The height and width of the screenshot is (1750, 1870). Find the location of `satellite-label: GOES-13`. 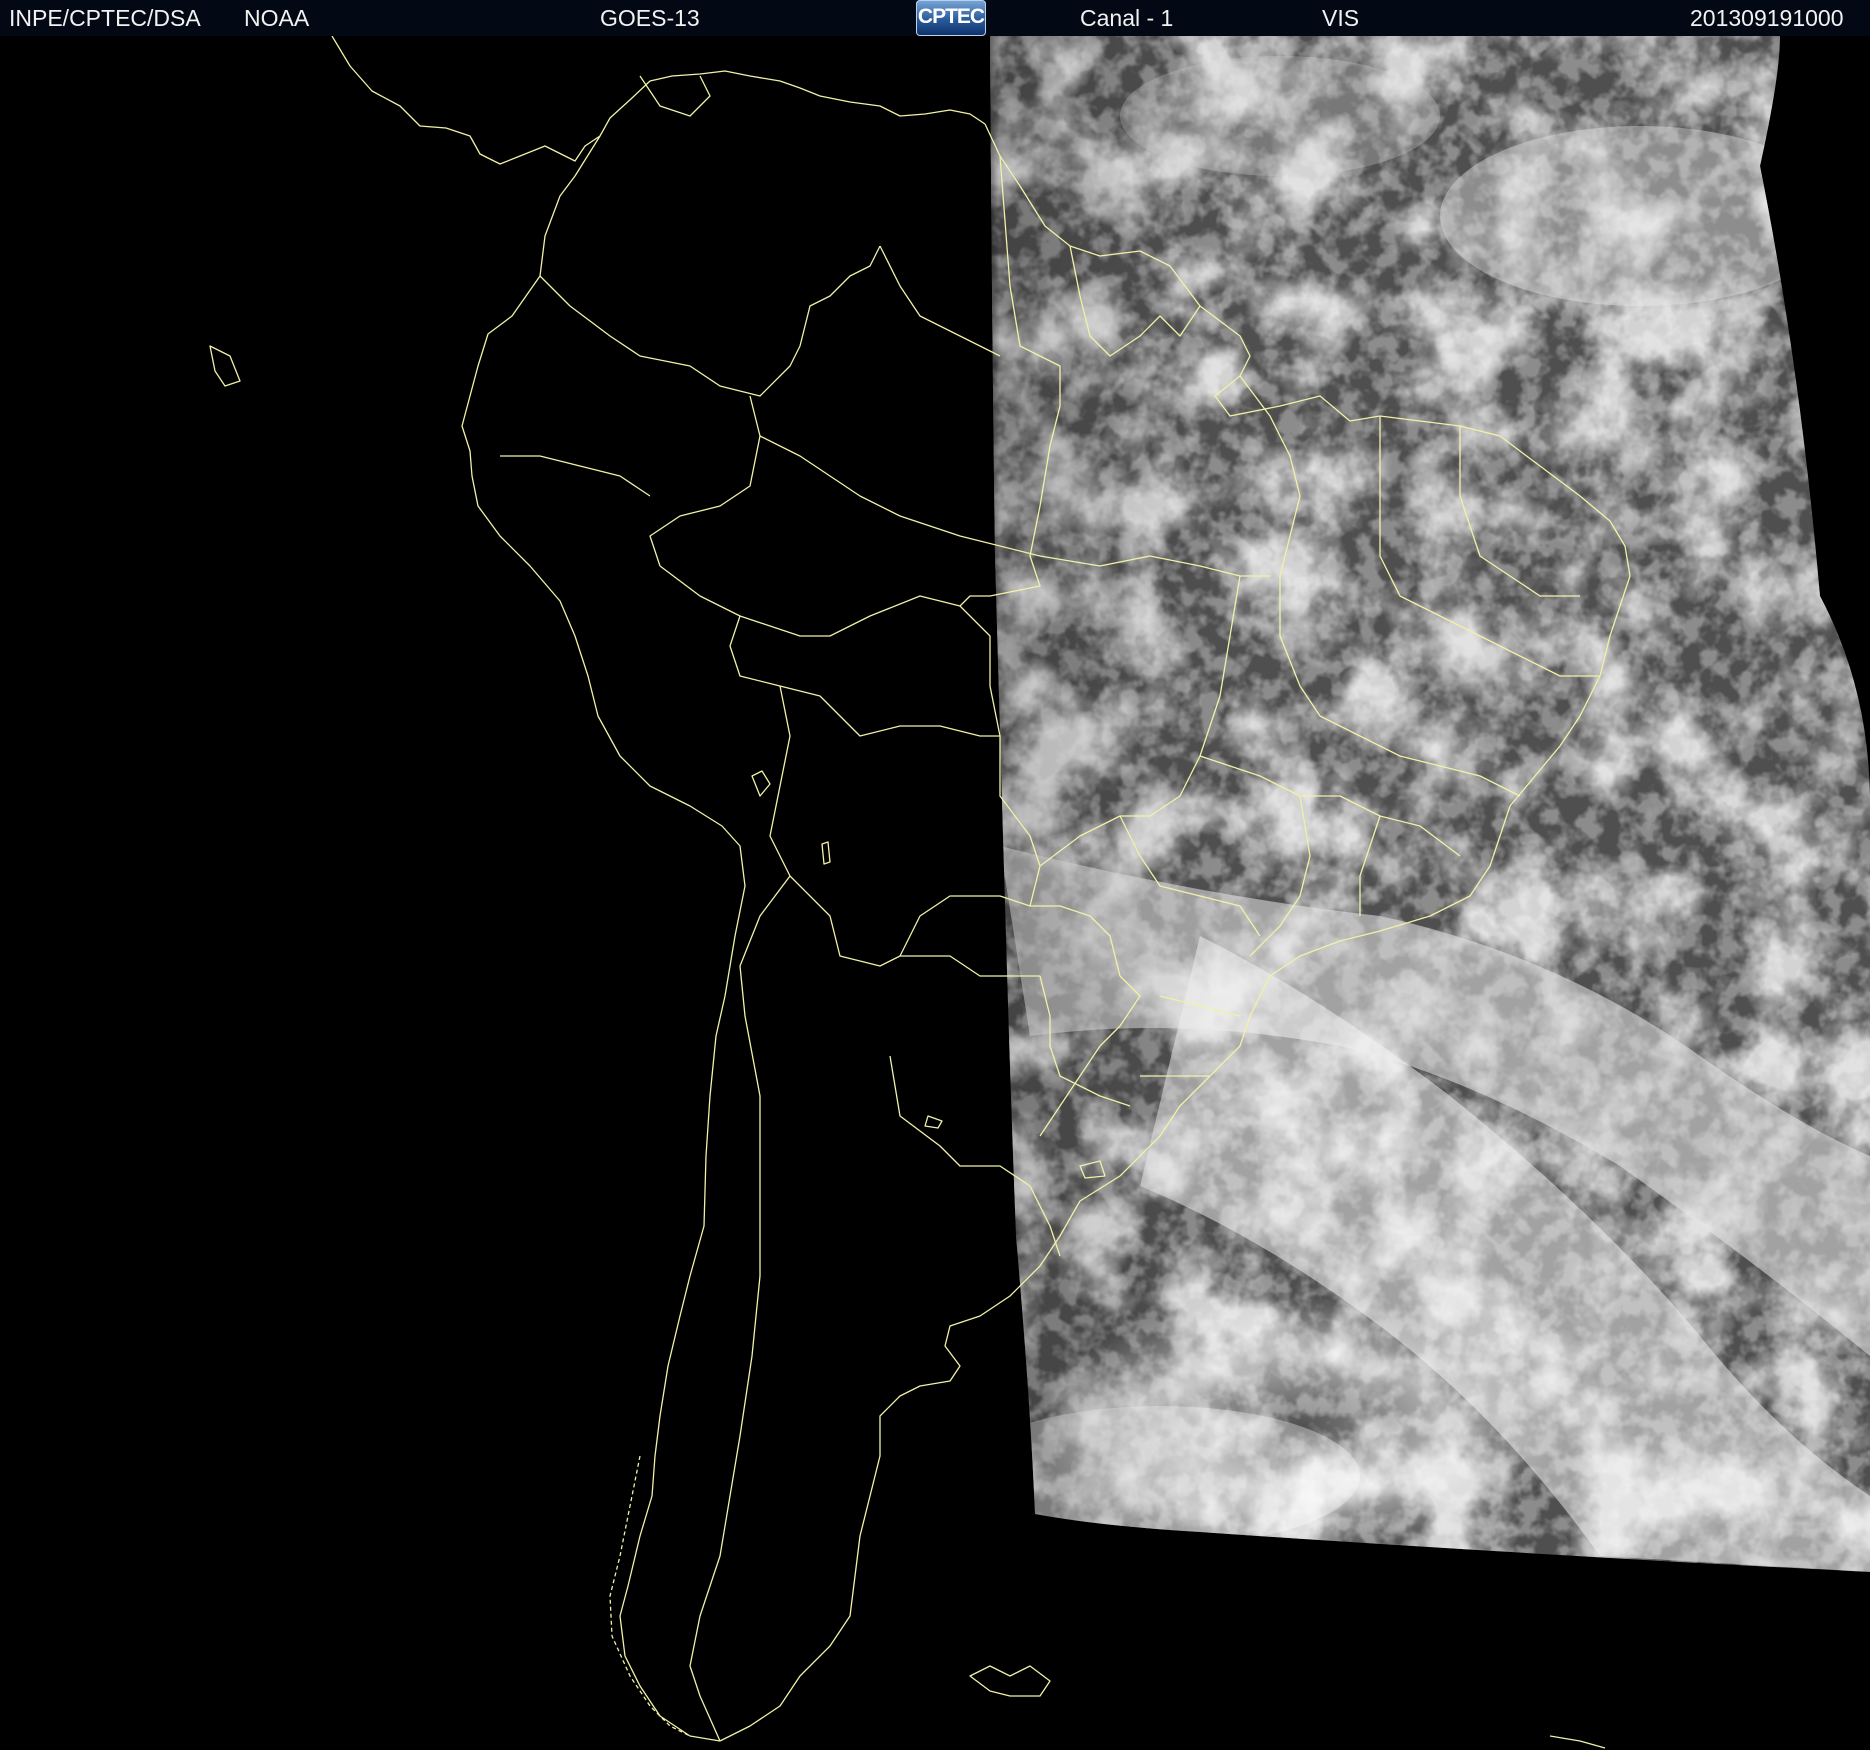

satellite-label: GOES-13 is located at coordinates (650, 18).